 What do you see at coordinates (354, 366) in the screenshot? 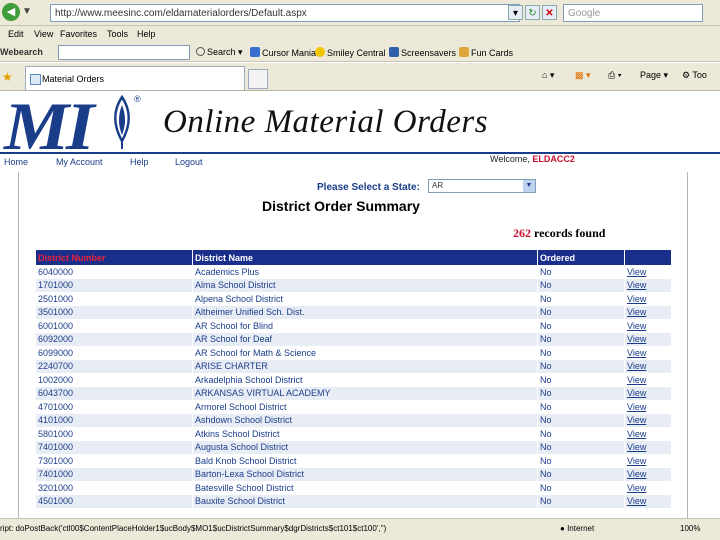
I see `table-row: 2240700 ARISE CHARTER No View` at bounding box center [354, 366].